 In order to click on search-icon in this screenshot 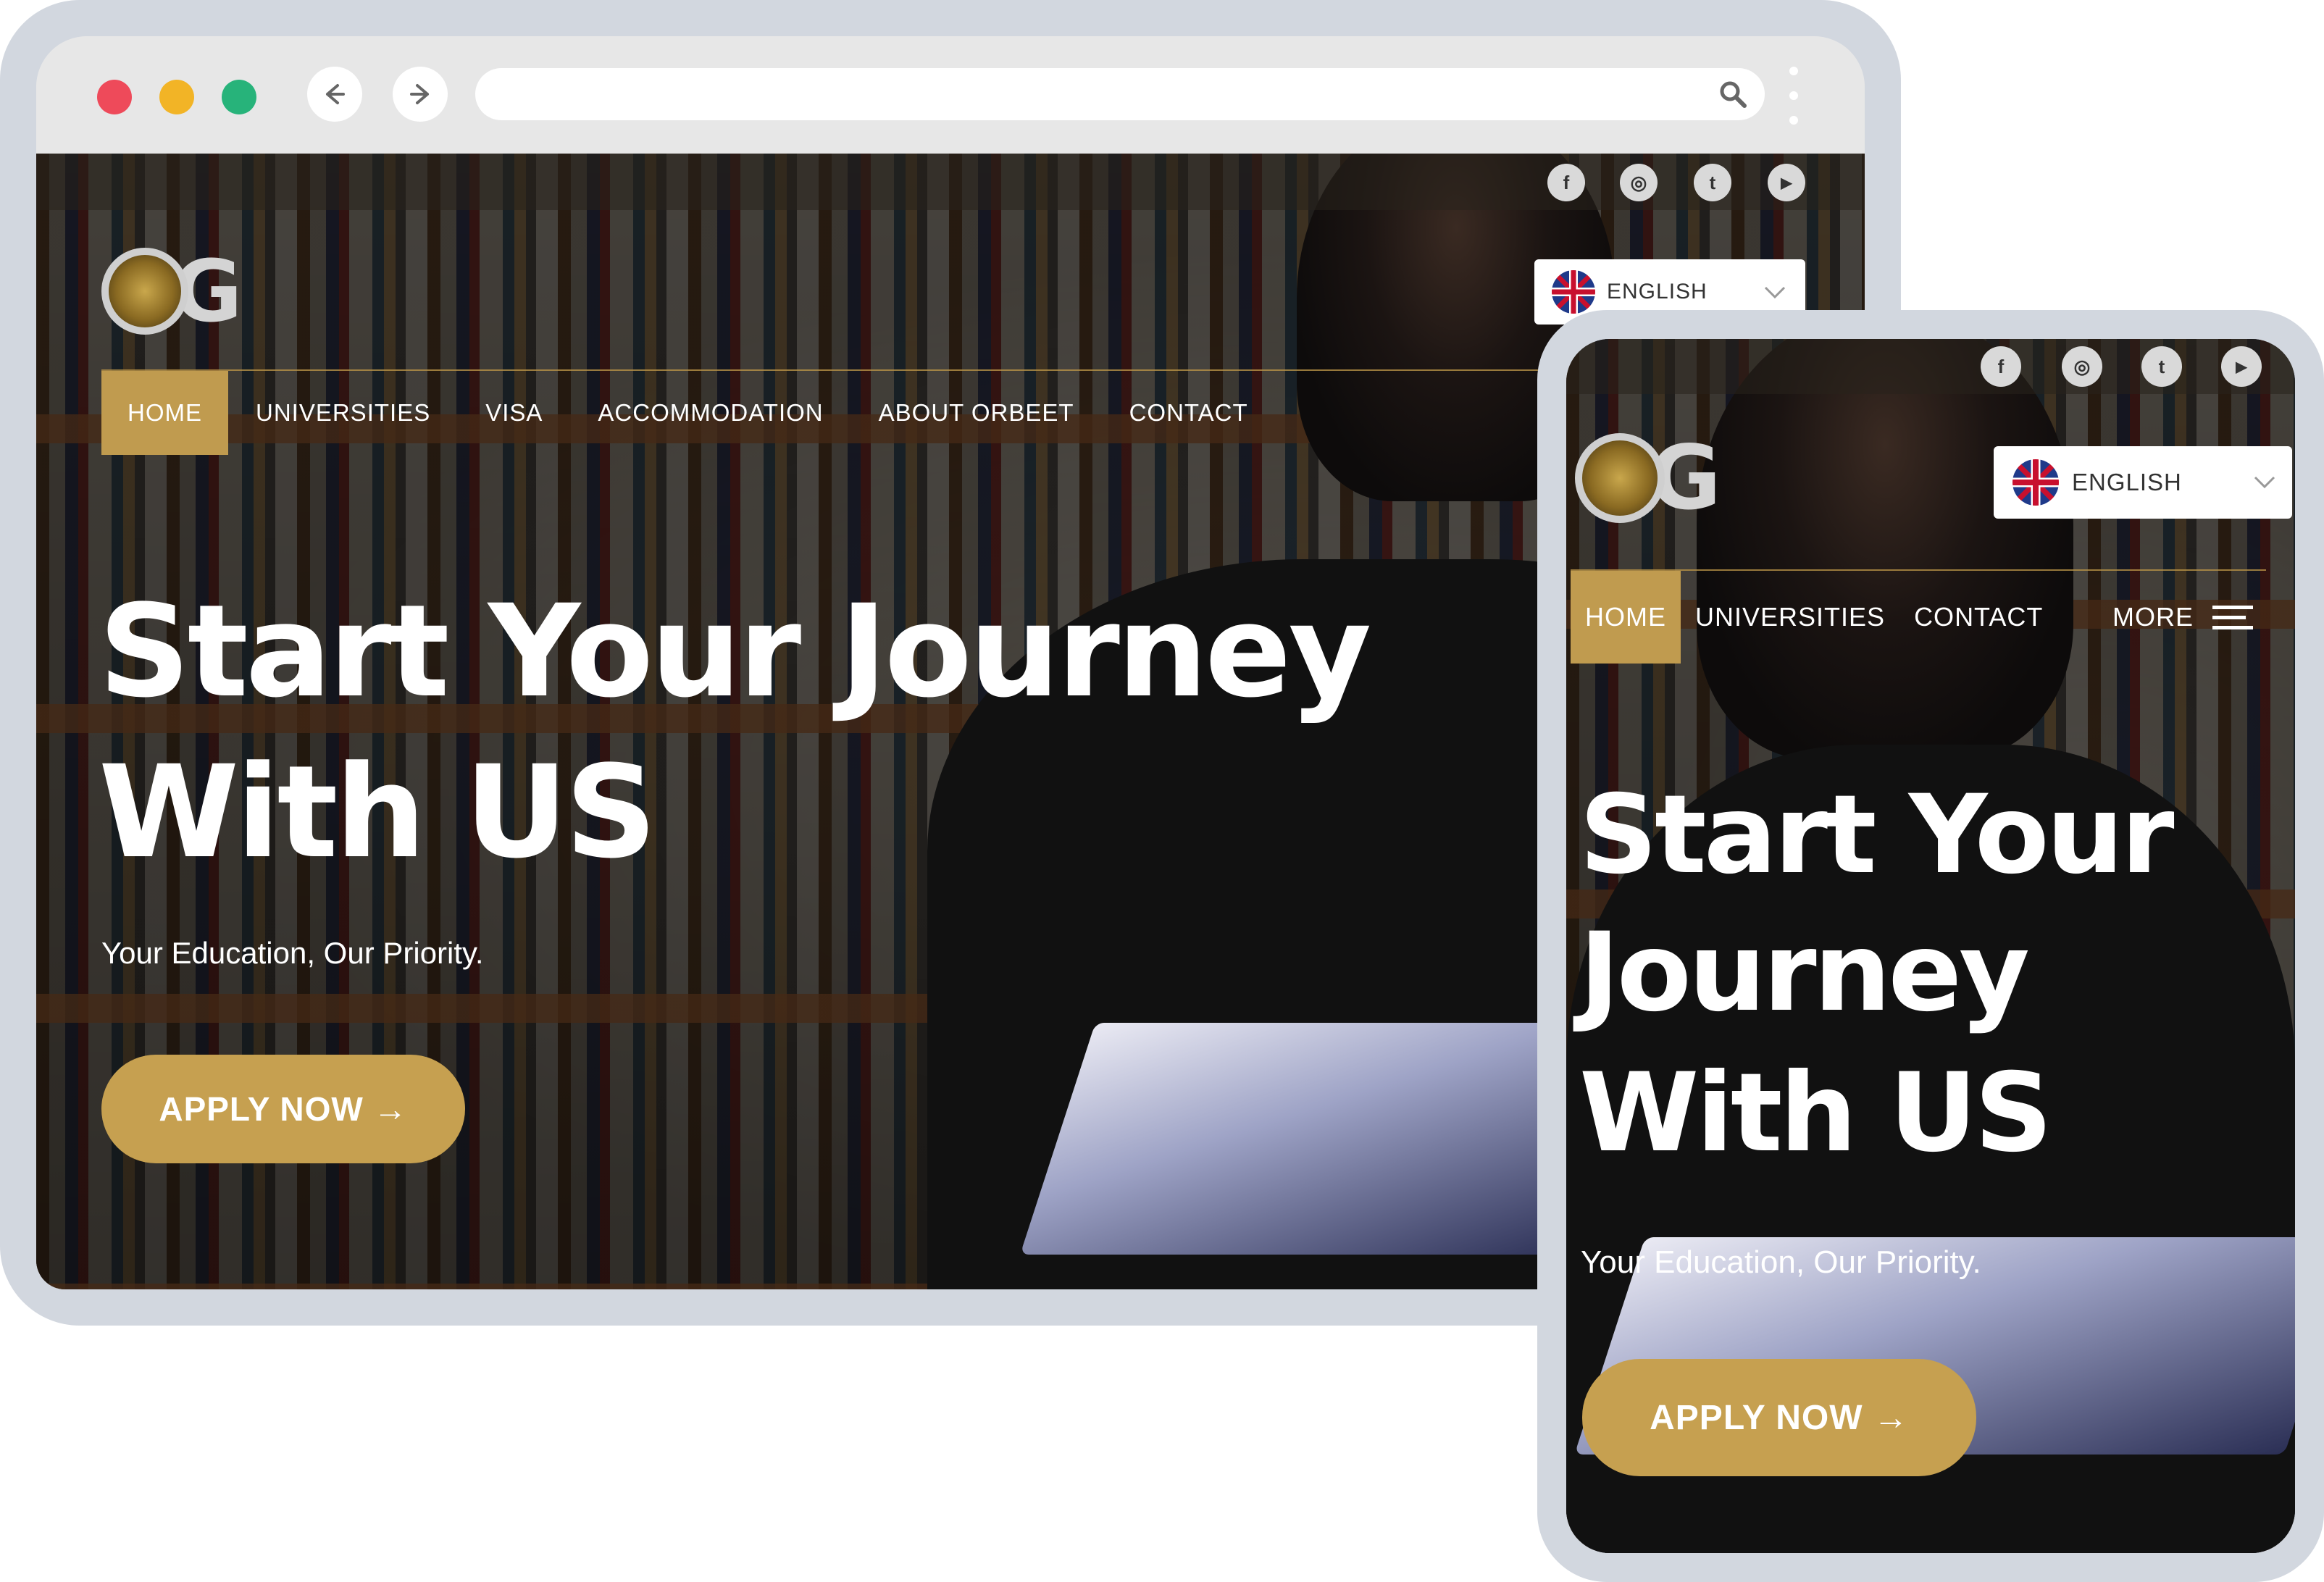, I will do `click(1733, 94)`.